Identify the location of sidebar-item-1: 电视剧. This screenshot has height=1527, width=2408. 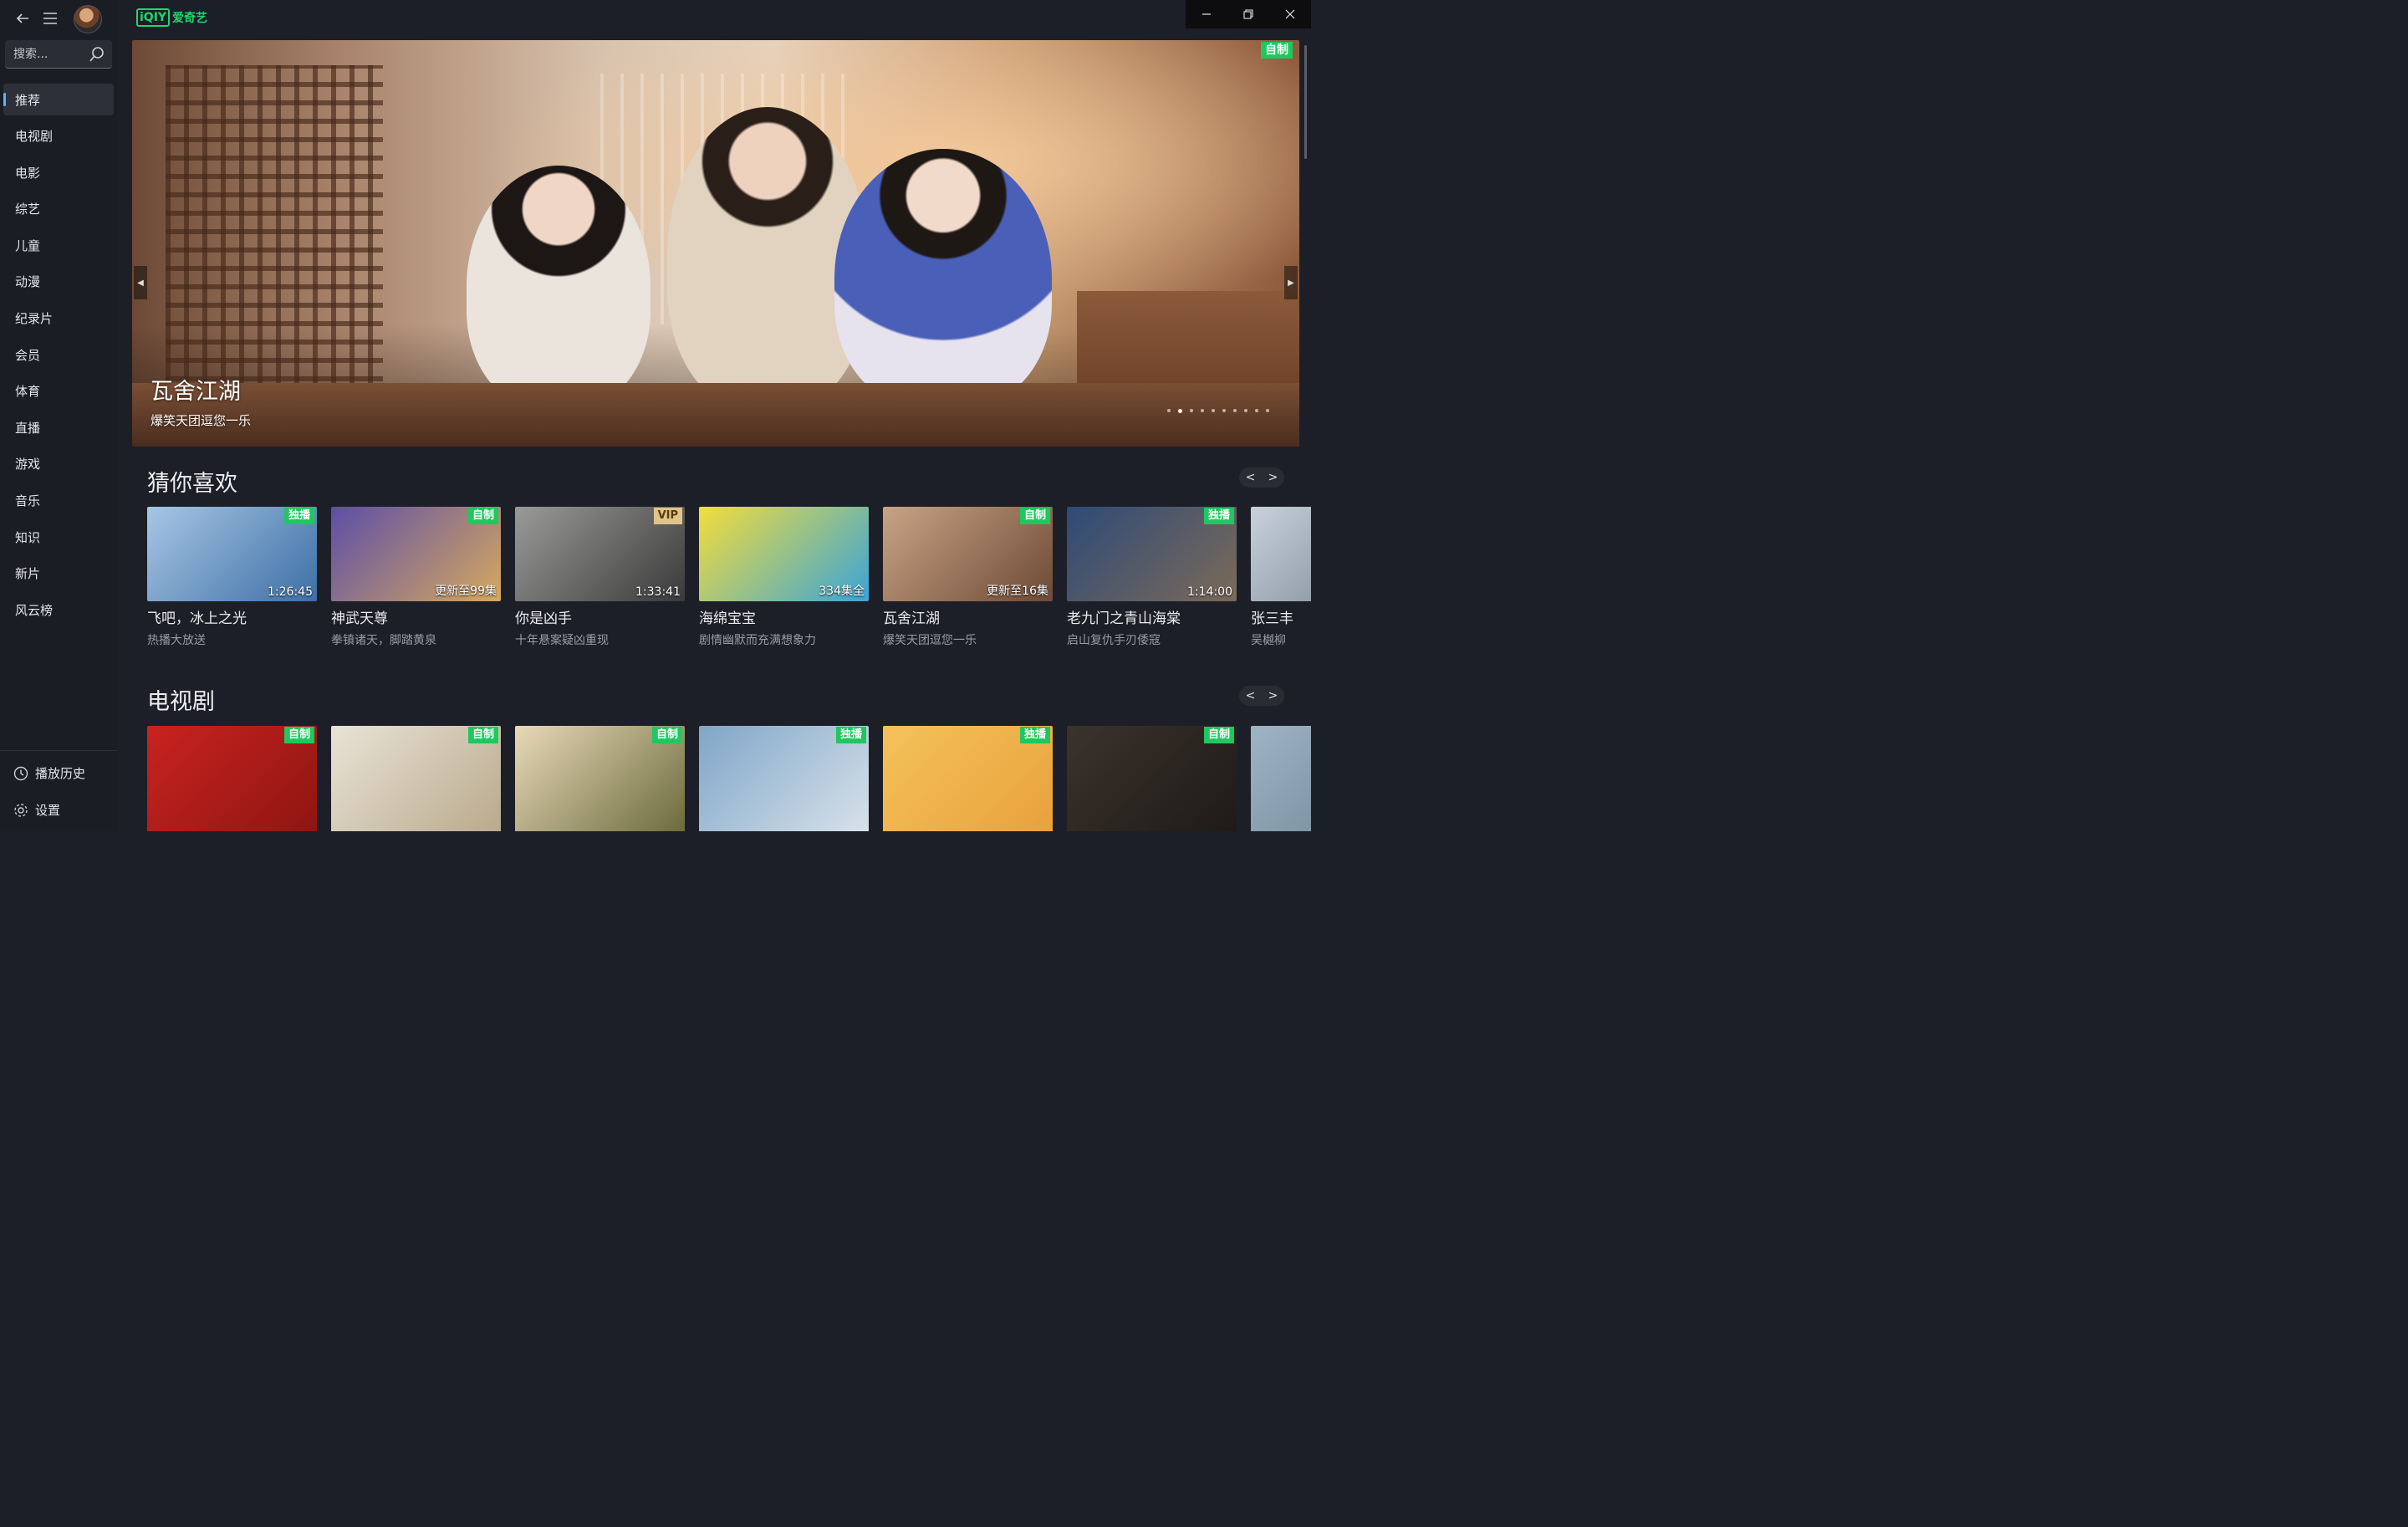
(59, 136).